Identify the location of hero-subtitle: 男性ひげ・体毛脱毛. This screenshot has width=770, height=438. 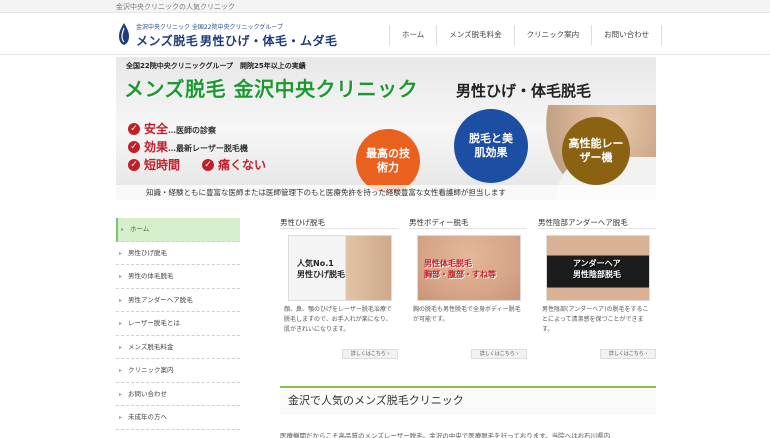
(524, 91).